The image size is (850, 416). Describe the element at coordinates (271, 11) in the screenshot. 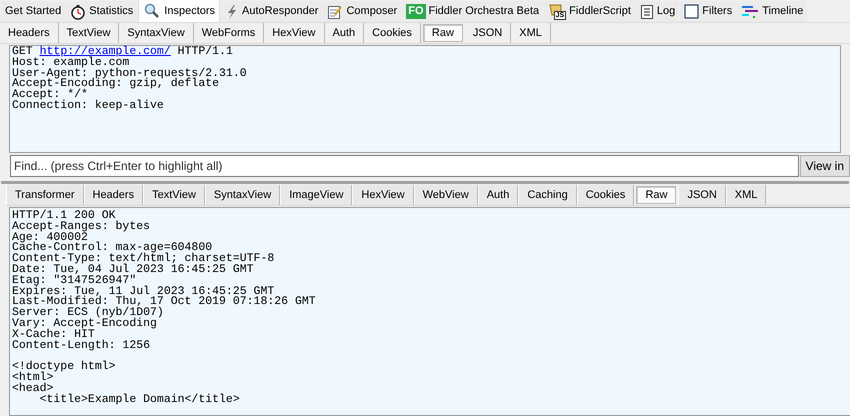

I see `main-tab: AutoResponder` at that location.